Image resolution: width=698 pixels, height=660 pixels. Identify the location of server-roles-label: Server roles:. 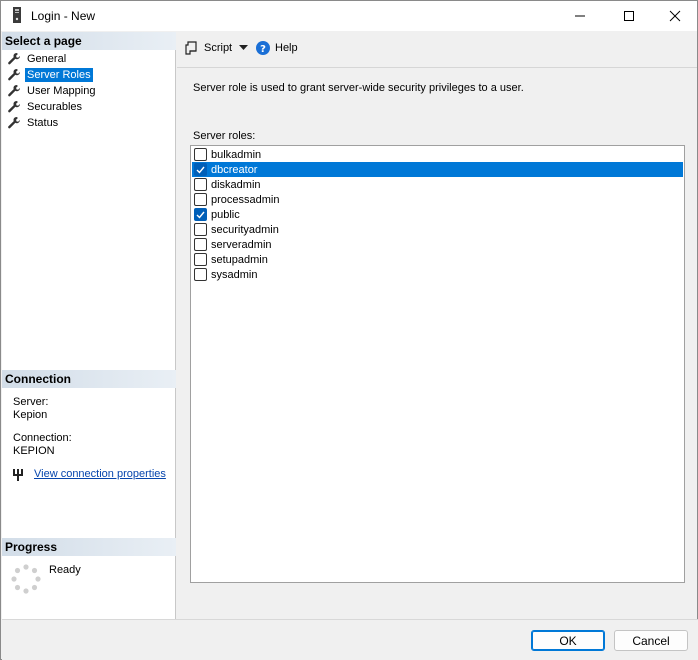
(224, 136).